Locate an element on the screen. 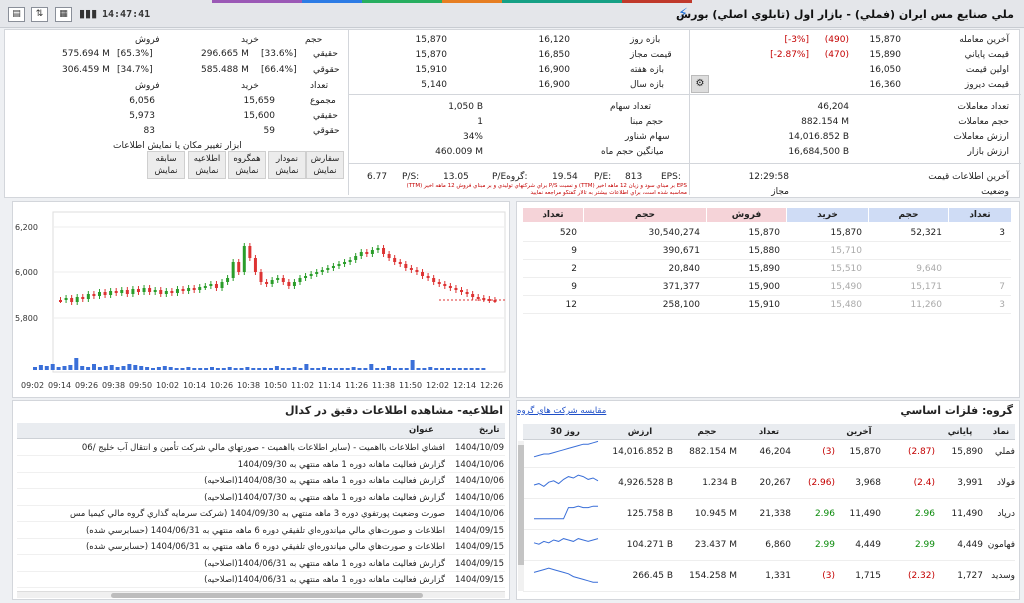  orderbook-cell-sv: 371,377 is located at coordinates (681, 287).